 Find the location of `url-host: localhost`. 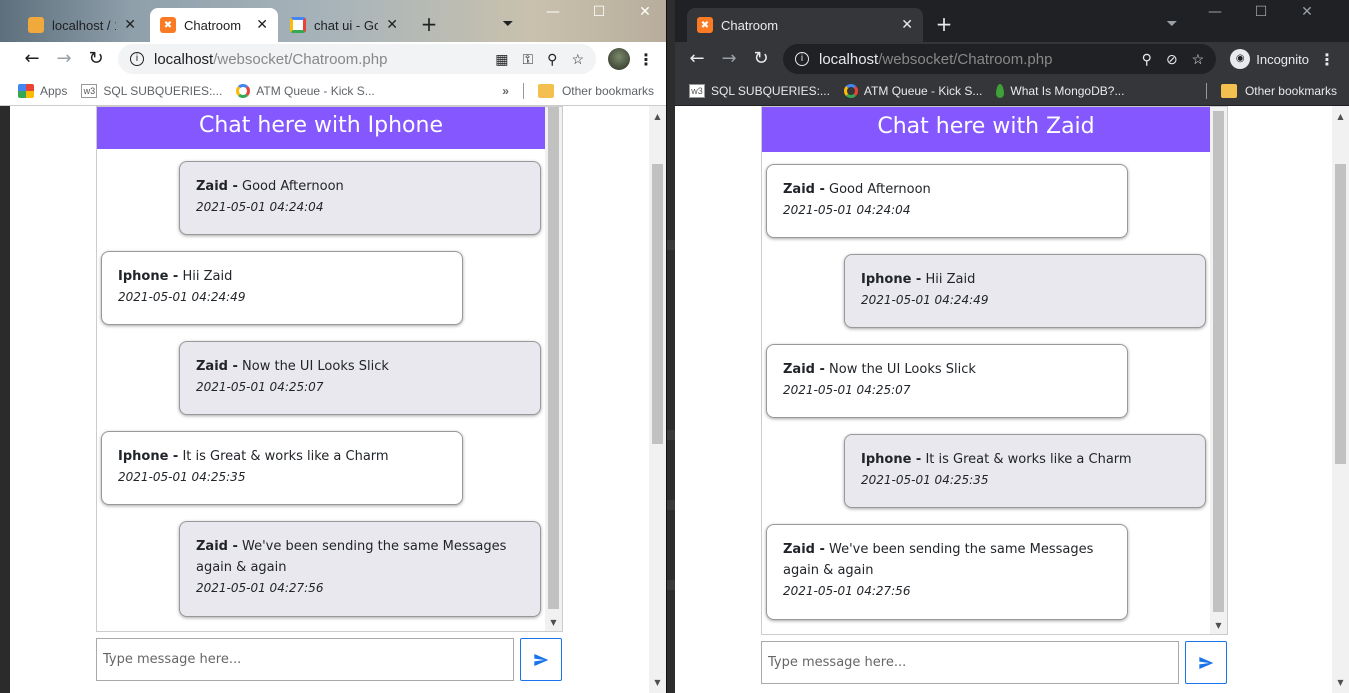

url-host: localhost is located at coordinates (184, 59).